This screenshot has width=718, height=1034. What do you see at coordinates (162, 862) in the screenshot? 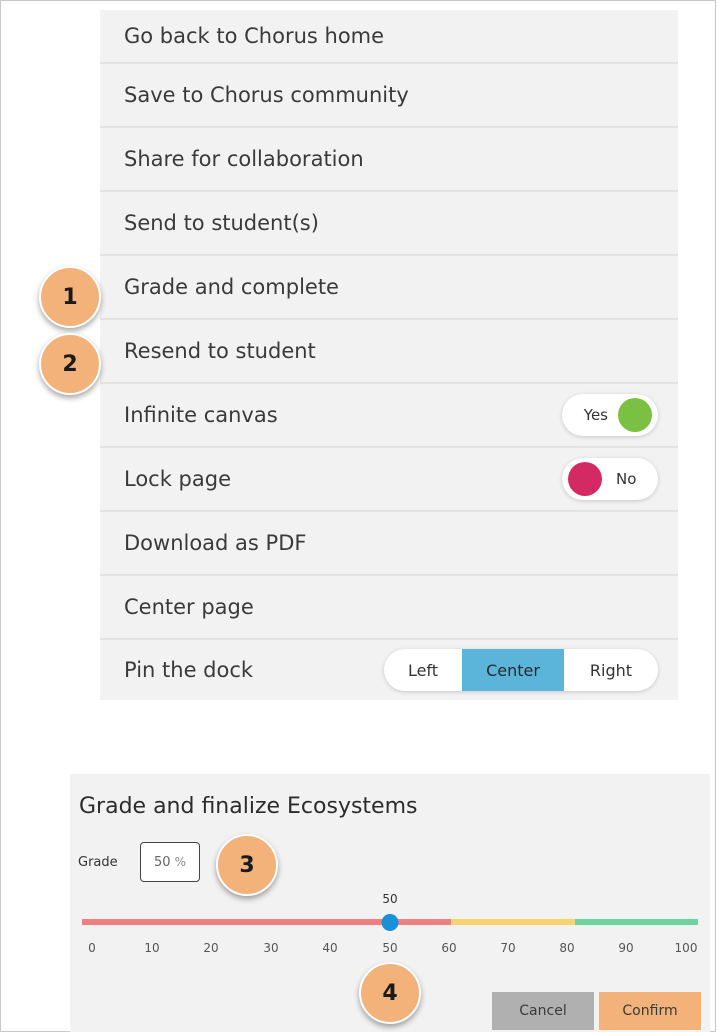
I see `grade-value: 50` at bounding box center [162, 862].